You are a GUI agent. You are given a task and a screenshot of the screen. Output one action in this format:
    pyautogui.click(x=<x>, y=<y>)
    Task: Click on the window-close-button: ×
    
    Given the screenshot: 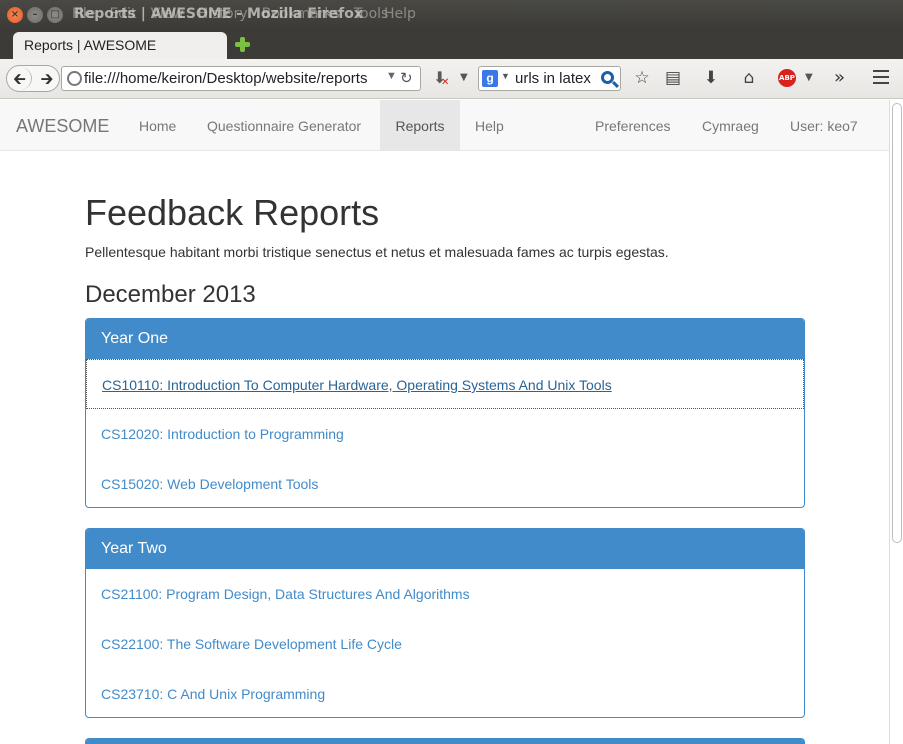 What is the action you would take?
    pyautogui.click(x=15, y=15)
    